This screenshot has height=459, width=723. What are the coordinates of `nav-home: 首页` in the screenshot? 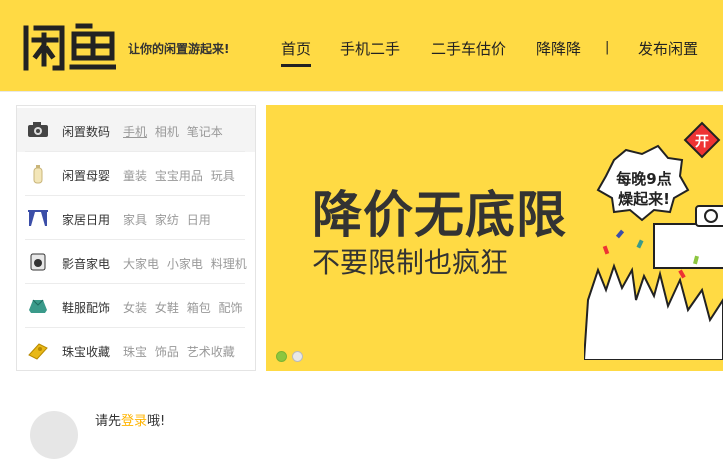 It's located at (296, 52).